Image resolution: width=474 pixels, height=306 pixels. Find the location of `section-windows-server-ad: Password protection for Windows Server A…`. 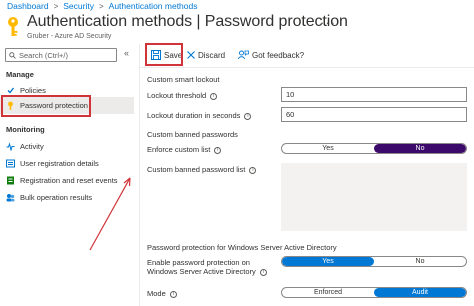

section-windows-server-ad: Password protection for Windows Server A… is located at coordinates (242, 247).